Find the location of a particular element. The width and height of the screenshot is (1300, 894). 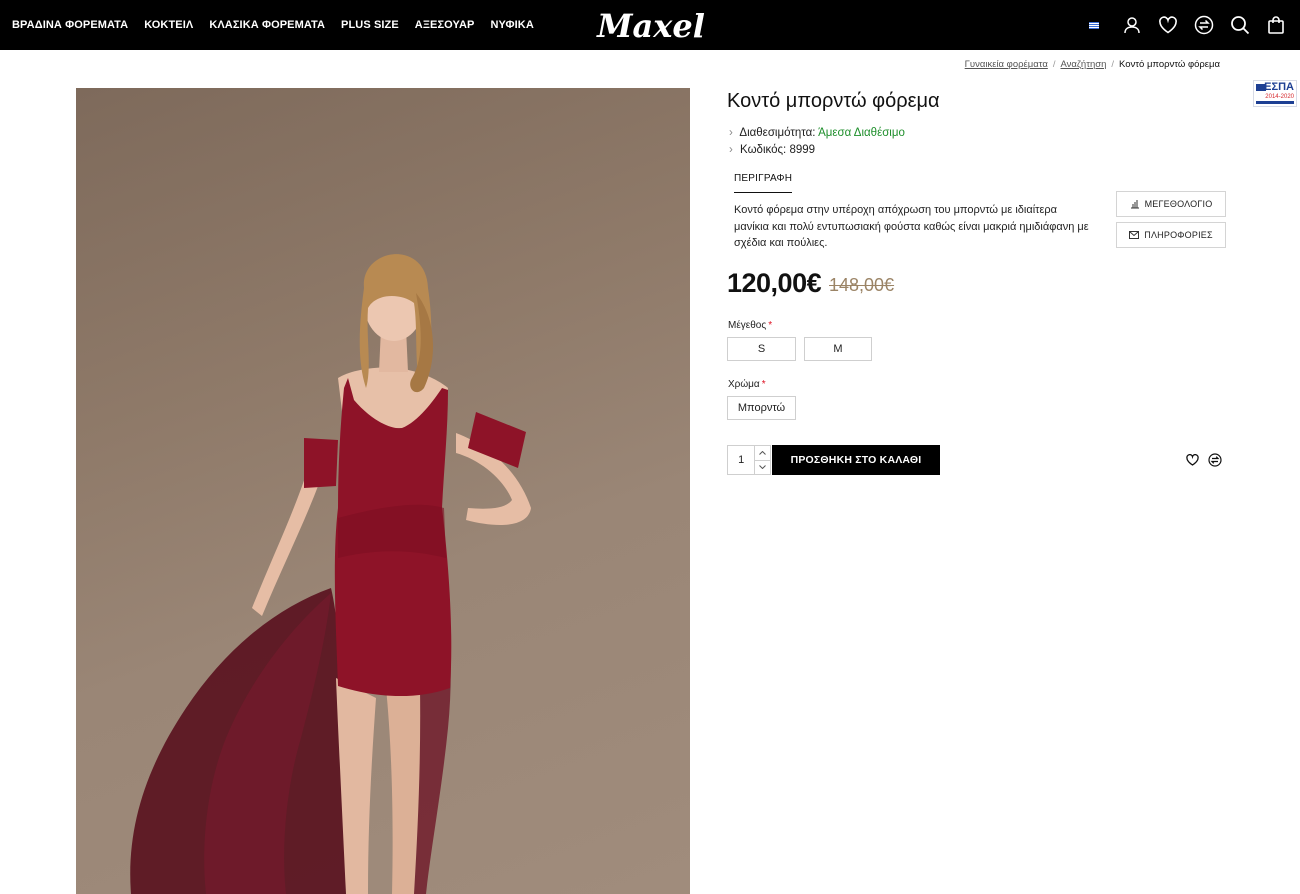

tab-description: ΠΕΡΙΓΡΑΦΗ is located at coordinates (763, 183).